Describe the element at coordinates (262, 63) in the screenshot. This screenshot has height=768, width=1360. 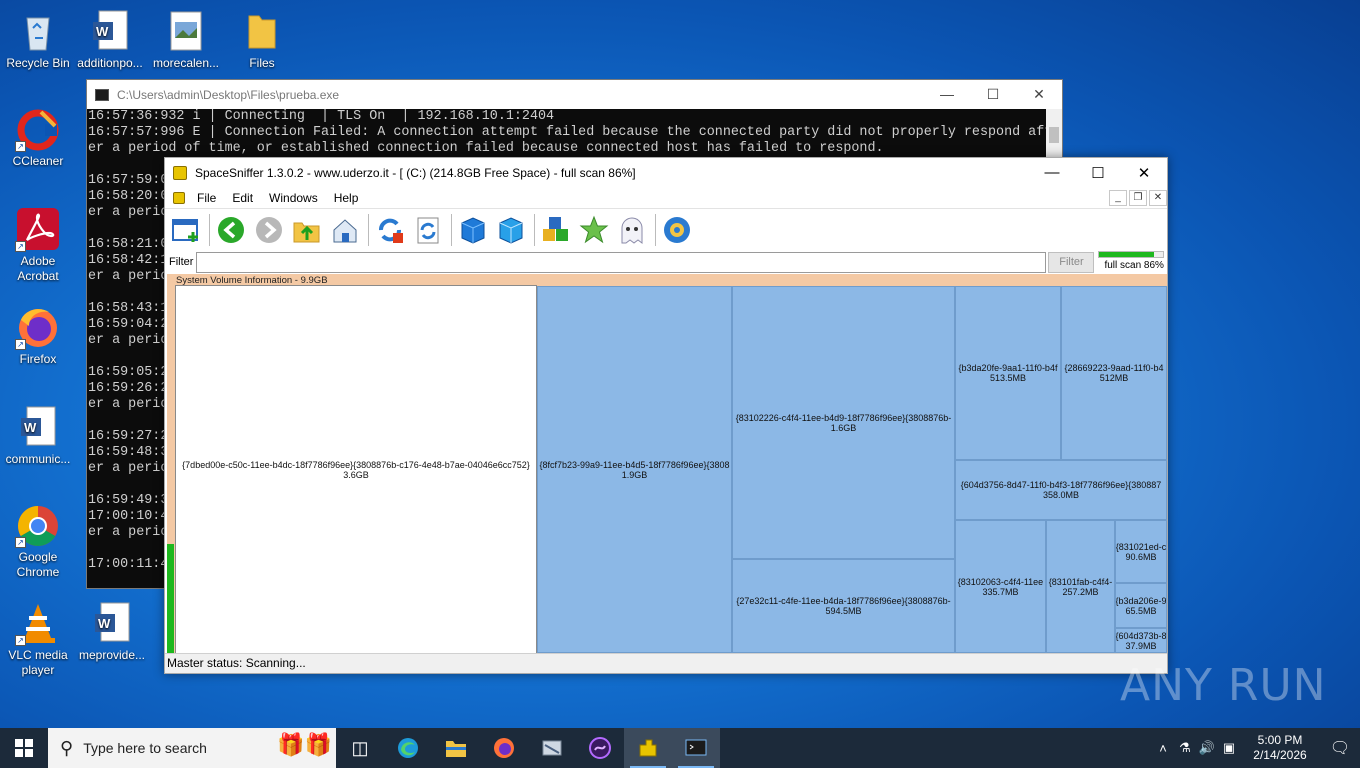
I see `desktop-icon-label: Files` at that location.